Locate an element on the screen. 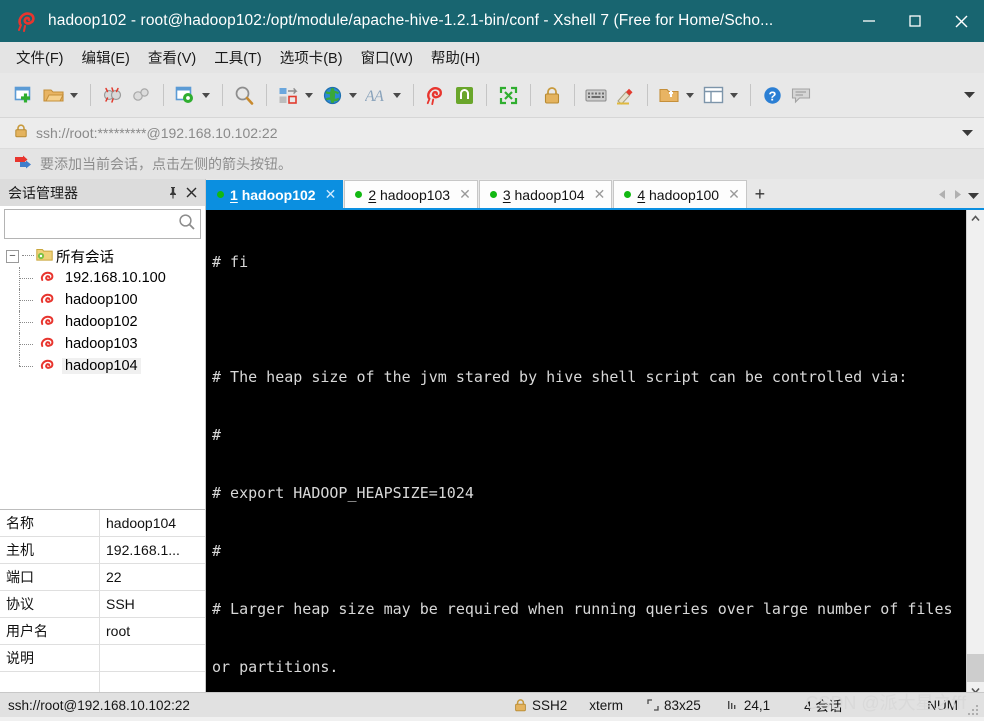  font-icon: A A is located at coordinates (376, 95).